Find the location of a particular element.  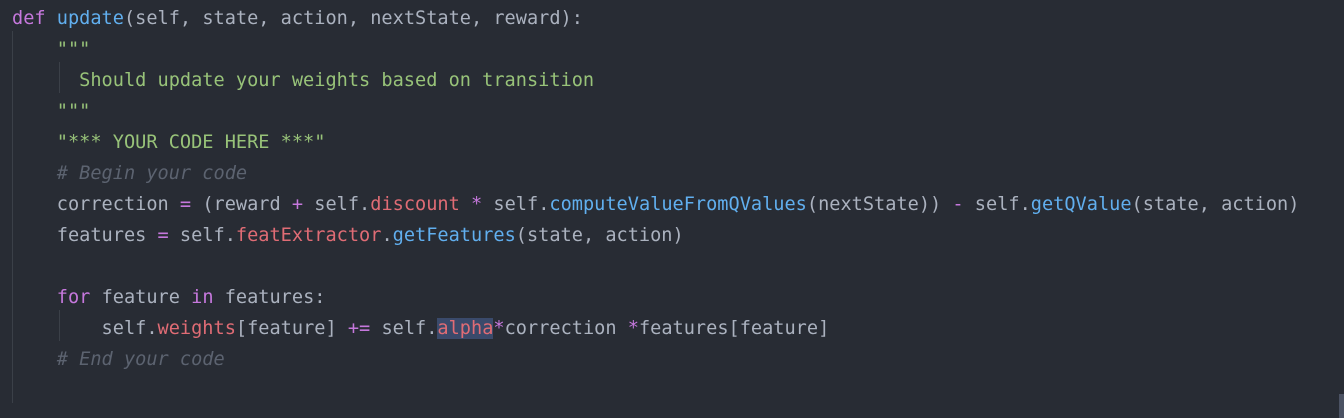

code-token: [feature] is located at coordinates (291, 328).